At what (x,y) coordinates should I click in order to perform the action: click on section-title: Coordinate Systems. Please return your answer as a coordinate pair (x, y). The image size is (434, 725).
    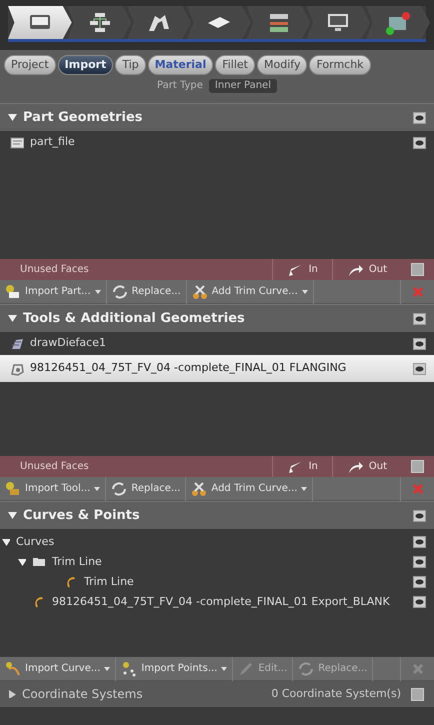
    Looking at the image, I should click on (82, 694).